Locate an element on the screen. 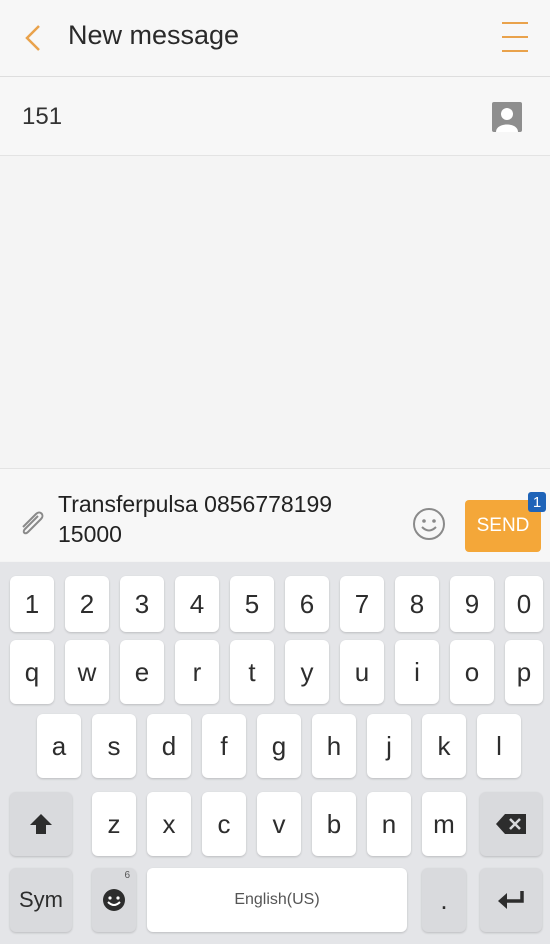 The image size is (550, 944). key-n: n is located at coordinates (389, 824).